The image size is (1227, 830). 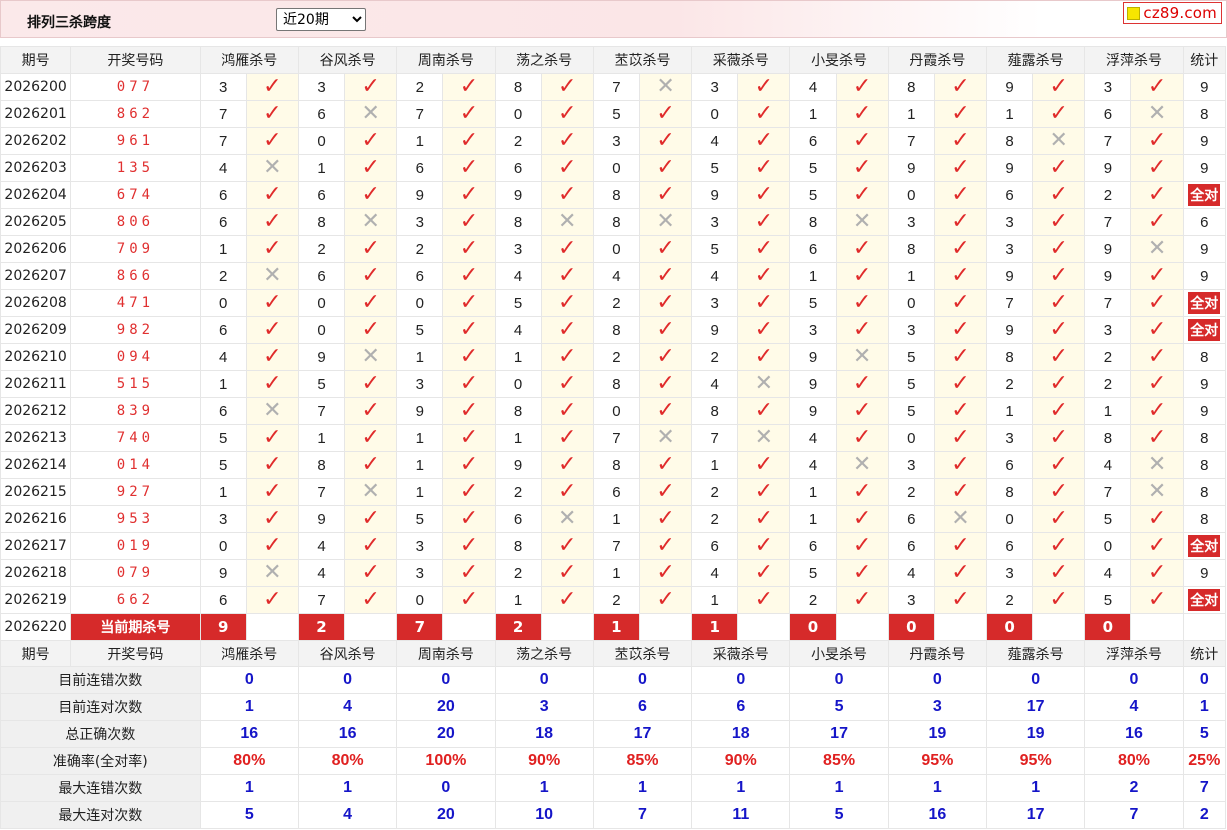 What do you see at coordinates (1204, 114) in the screenshot?
I see `stat-cell: 8` at bounding box center [1204, 114].